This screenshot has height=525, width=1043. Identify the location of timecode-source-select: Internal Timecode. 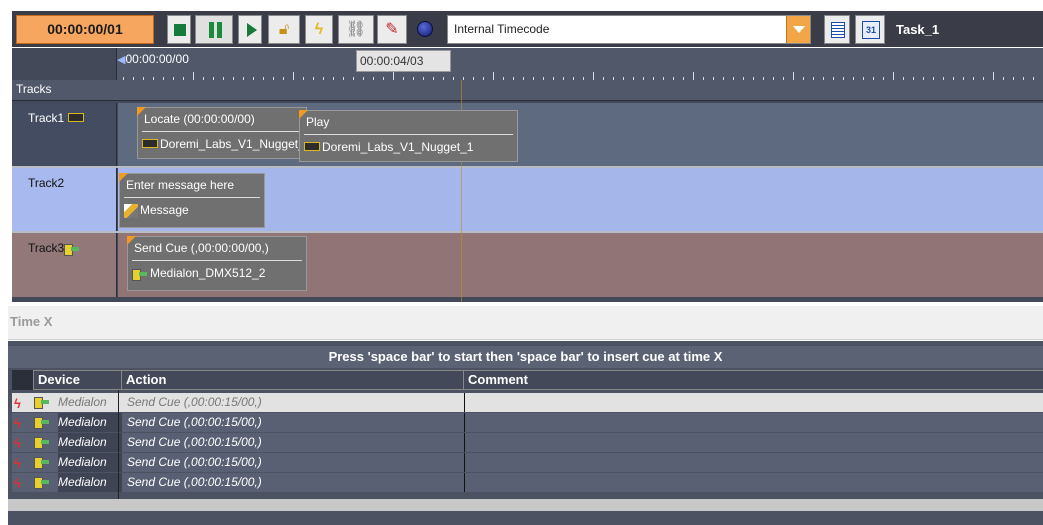
(629, 29).